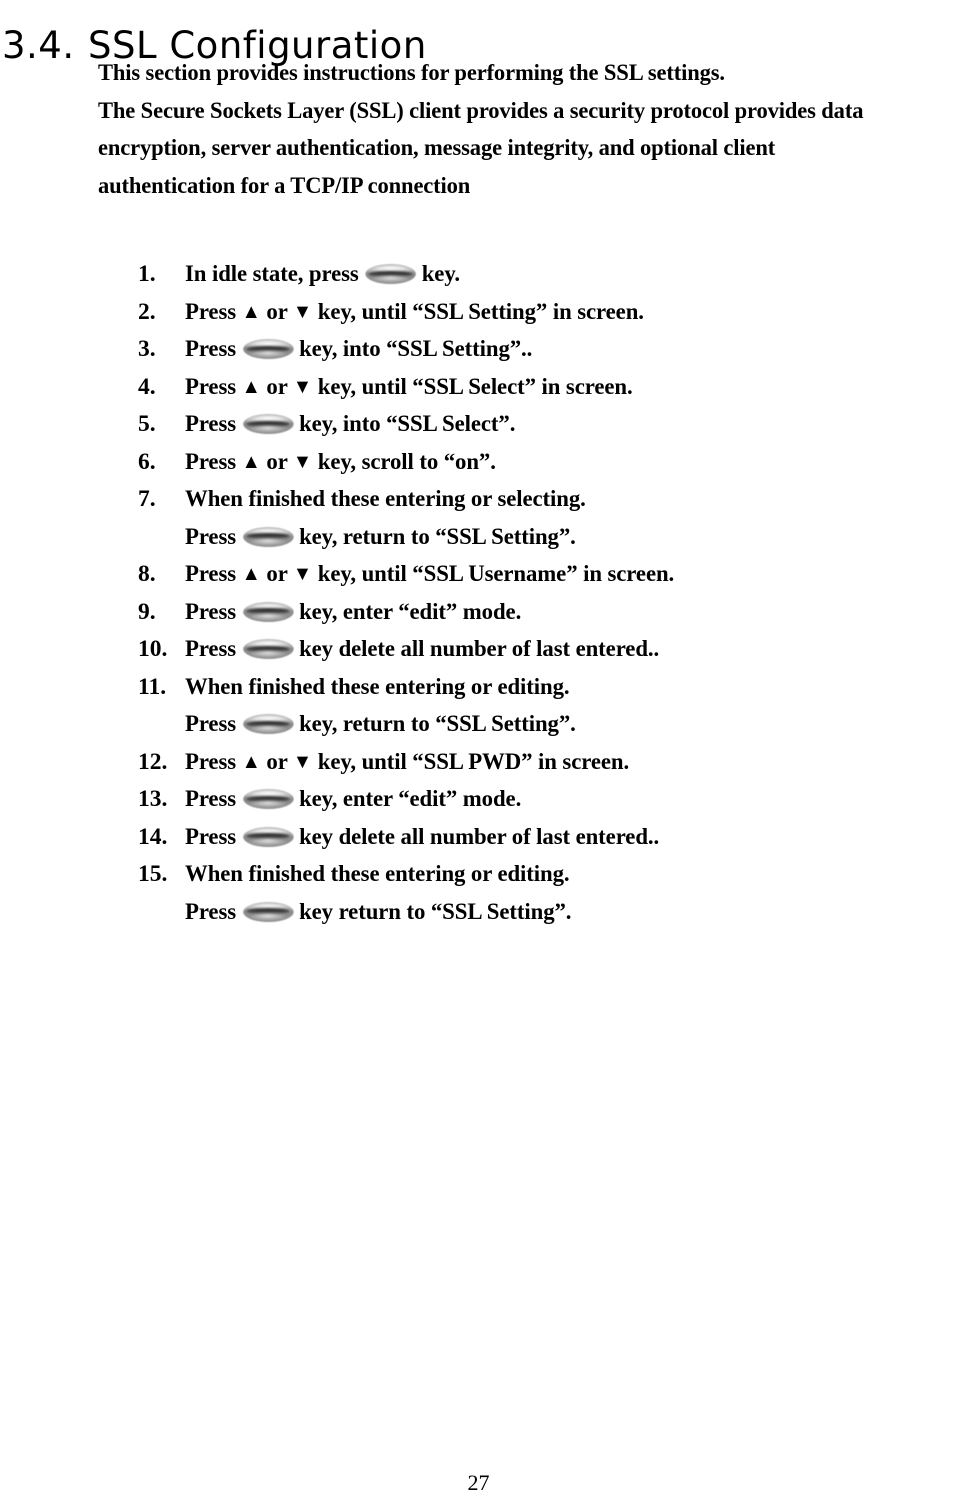  Describe the element at coordinates (147, 611) in the screenshot. I see `step-number: 9.` at that location.